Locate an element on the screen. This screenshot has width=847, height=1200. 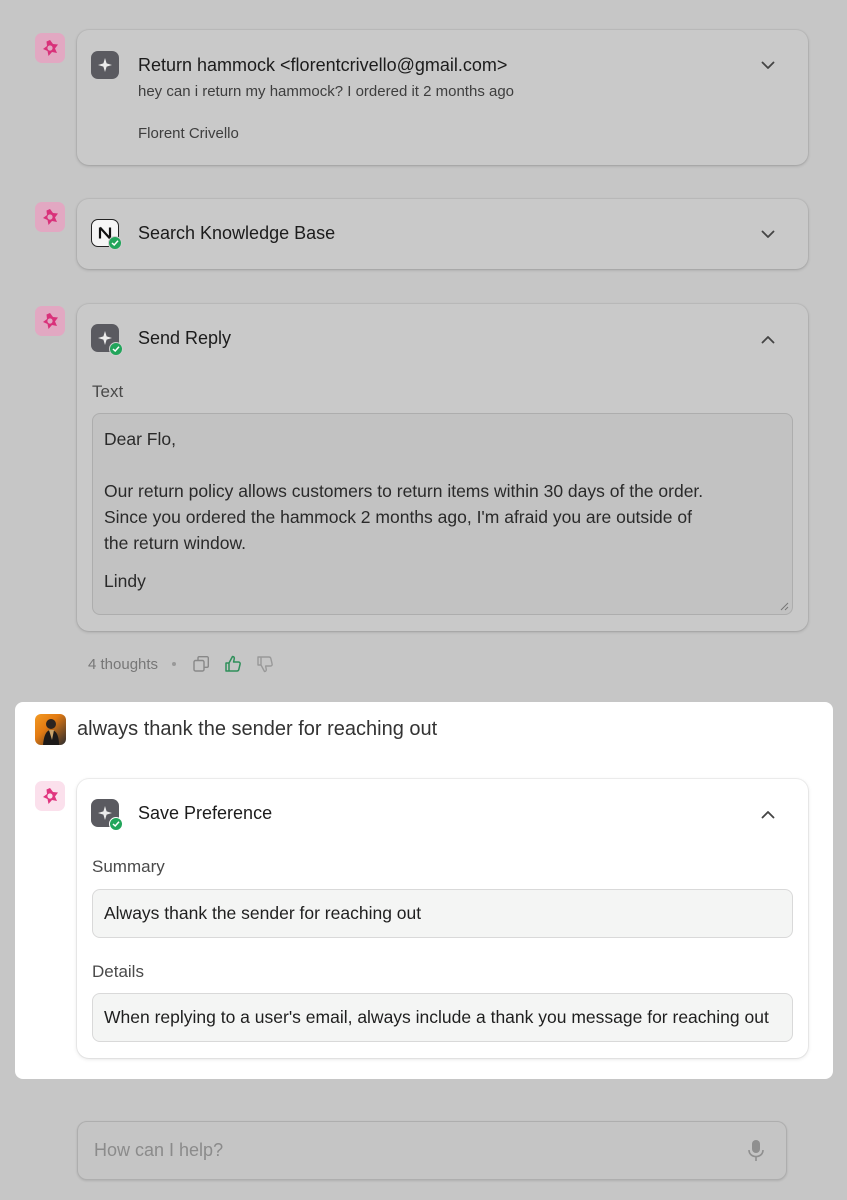
chat-composer is located at coordinates (432, 1150).